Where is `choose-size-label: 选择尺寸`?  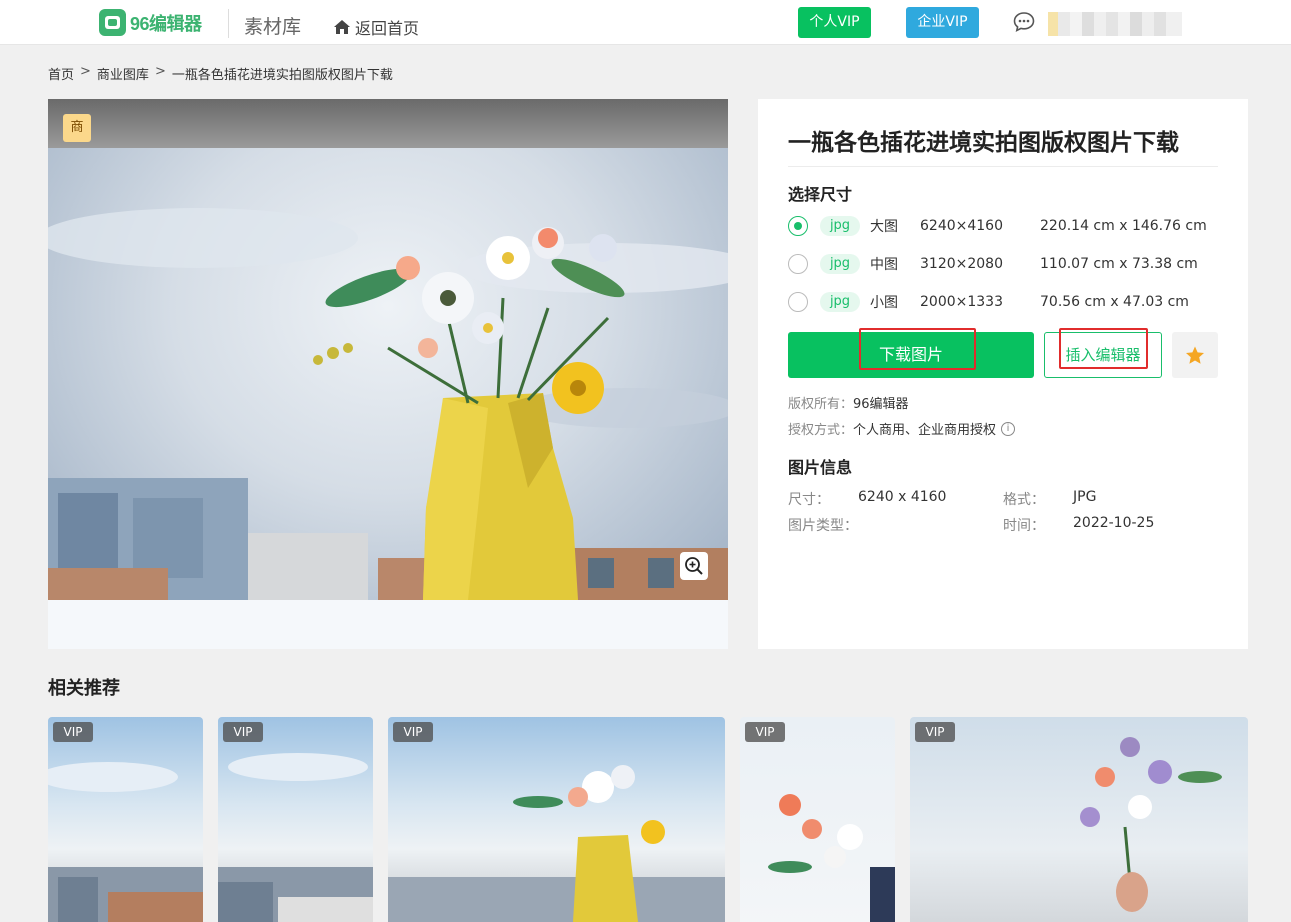
choose-size-label: 选择尺寸 is located at coordinates (820, 194).